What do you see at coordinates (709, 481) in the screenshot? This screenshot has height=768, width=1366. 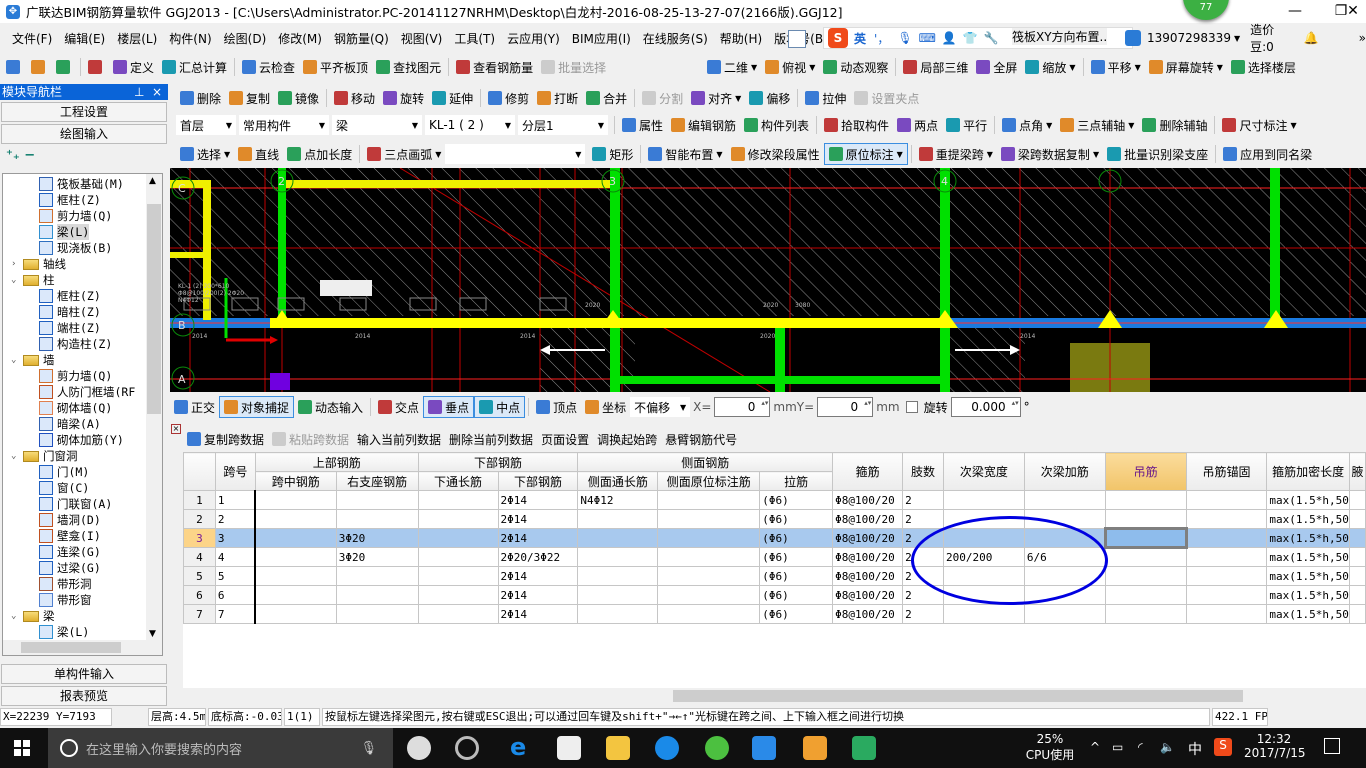 I see `subheader-cell: 侧面原位标注筋` at bounding box center [709, 481].